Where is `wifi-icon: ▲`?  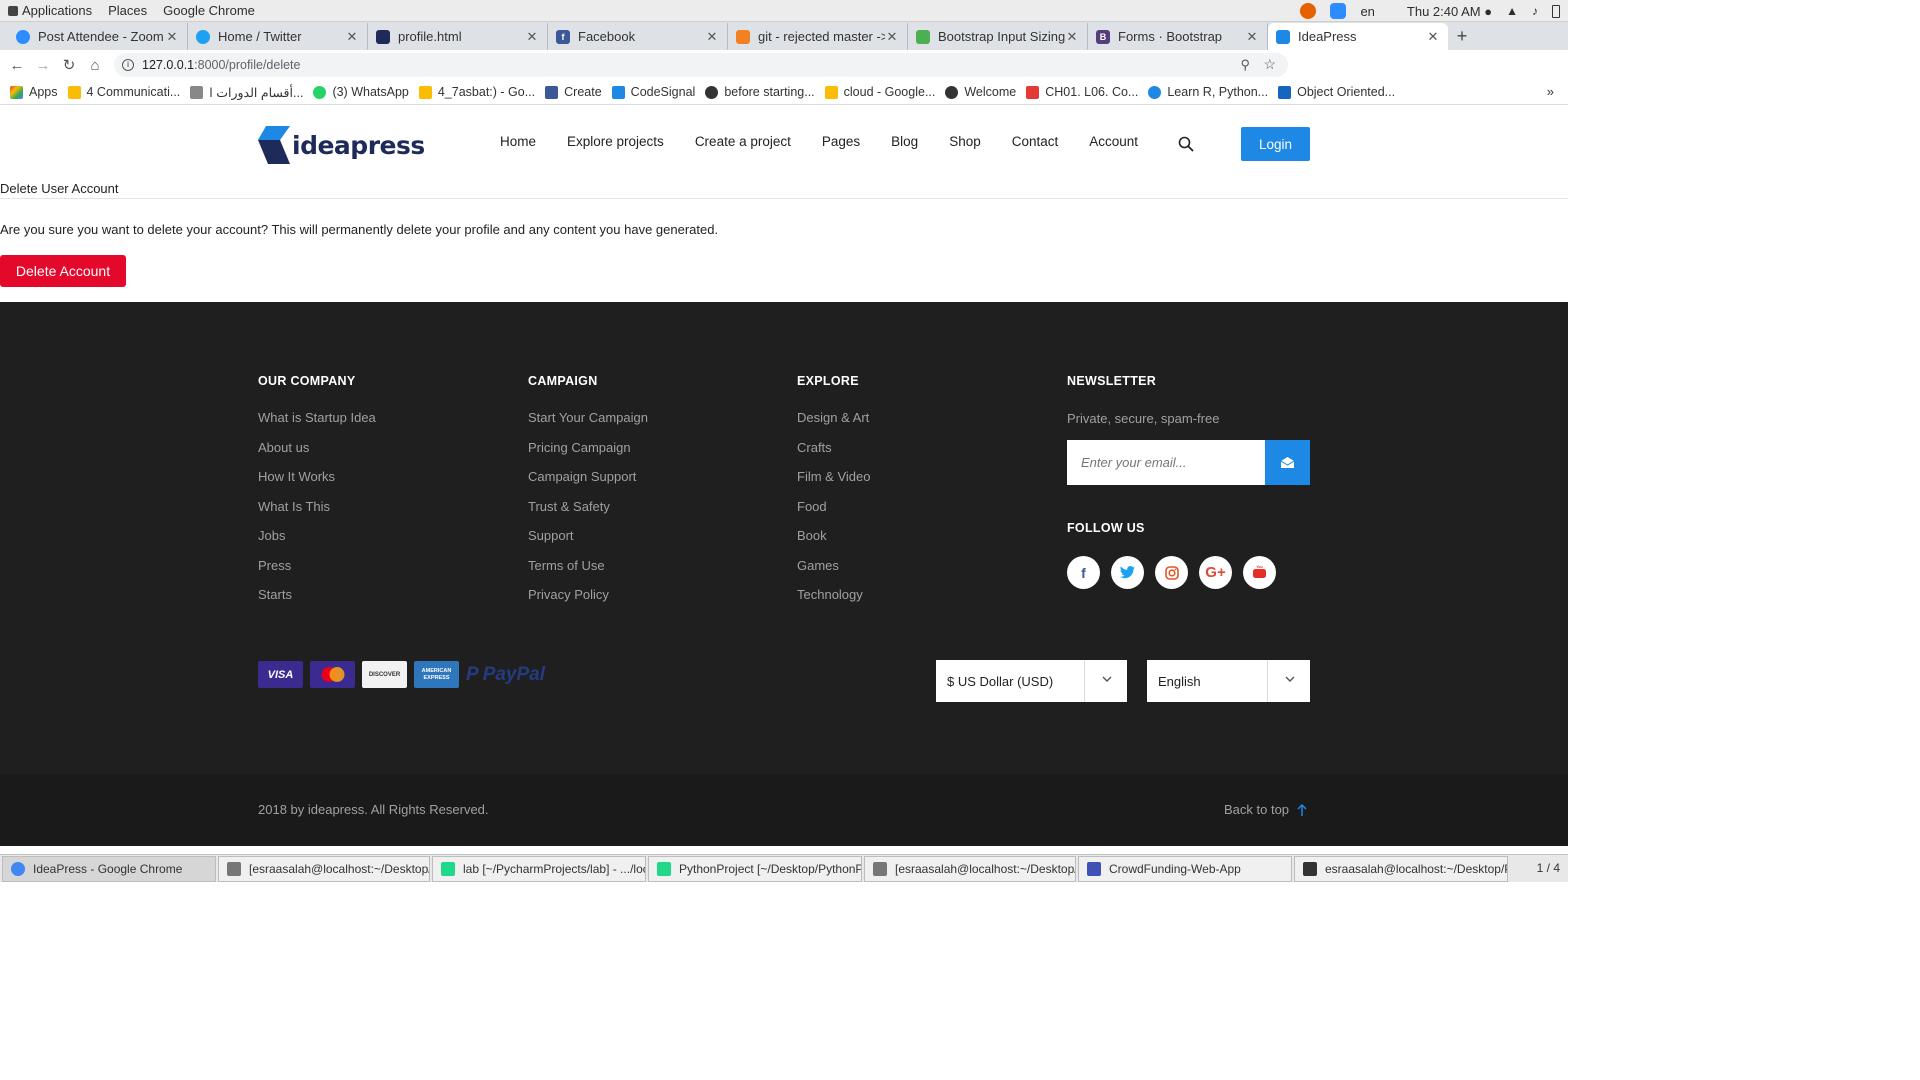
wifi-icon: ▲ is located at coordinates (1512, 11).